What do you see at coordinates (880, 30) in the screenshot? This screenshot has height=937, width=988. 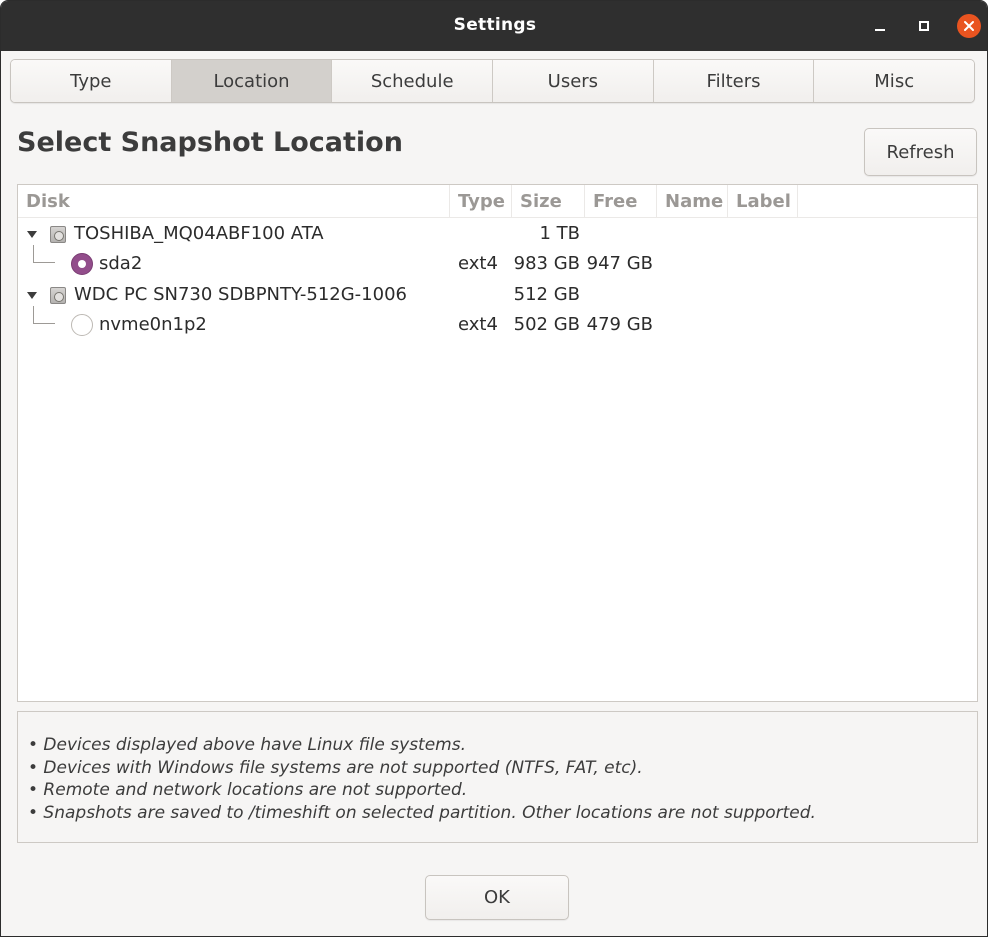 I see `minimize-icon` at bounding box center [880, 30].